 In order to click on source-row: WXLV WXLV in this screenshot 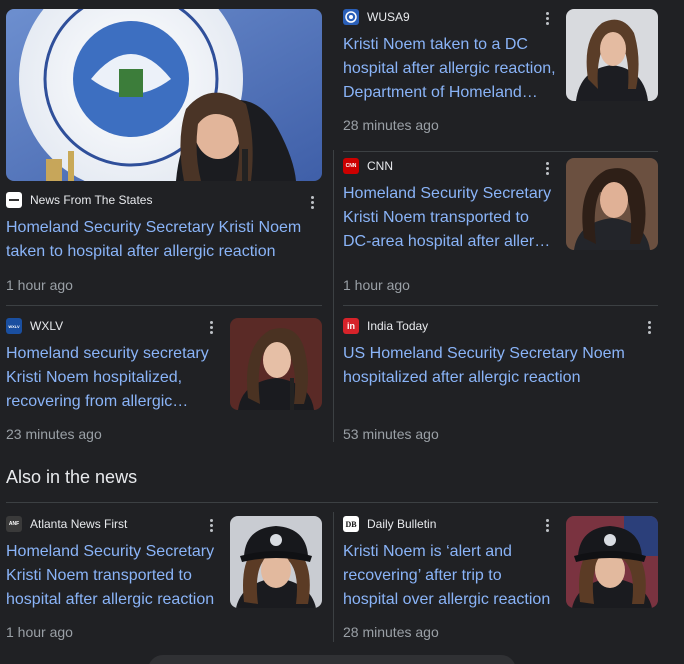, I will do `click(34, 326)`.